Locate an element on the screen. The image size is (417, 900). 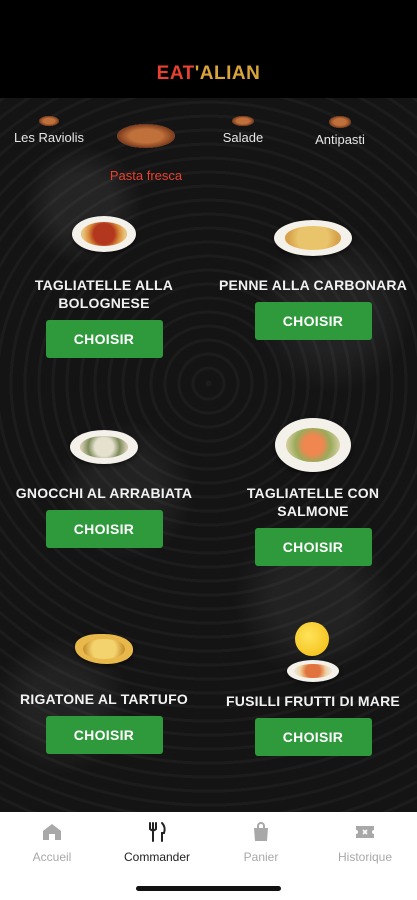
category-antipasti: Antipasti is located at coordinates (340, 131).